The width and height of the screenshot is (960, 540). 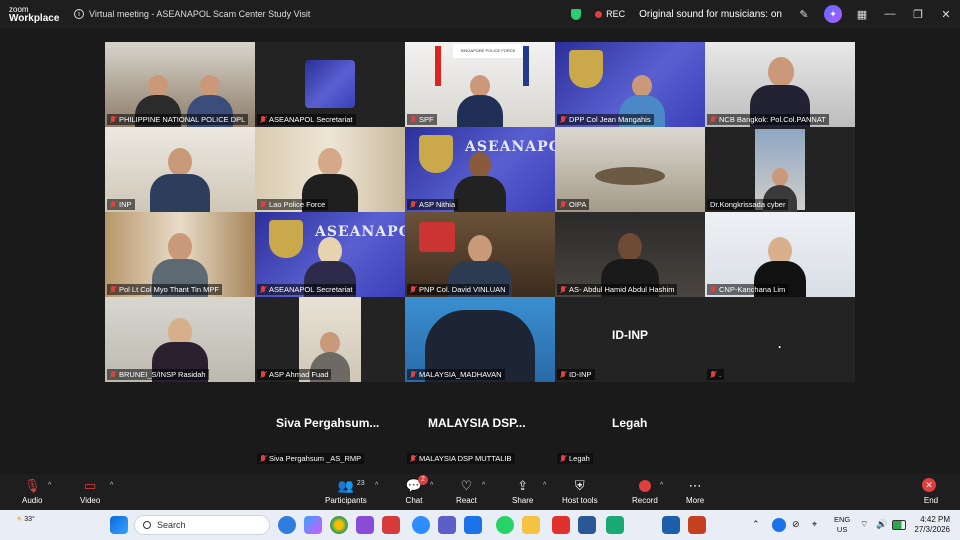 I want to click on zoom-taskbar-icon, so click(x=421, y=525).